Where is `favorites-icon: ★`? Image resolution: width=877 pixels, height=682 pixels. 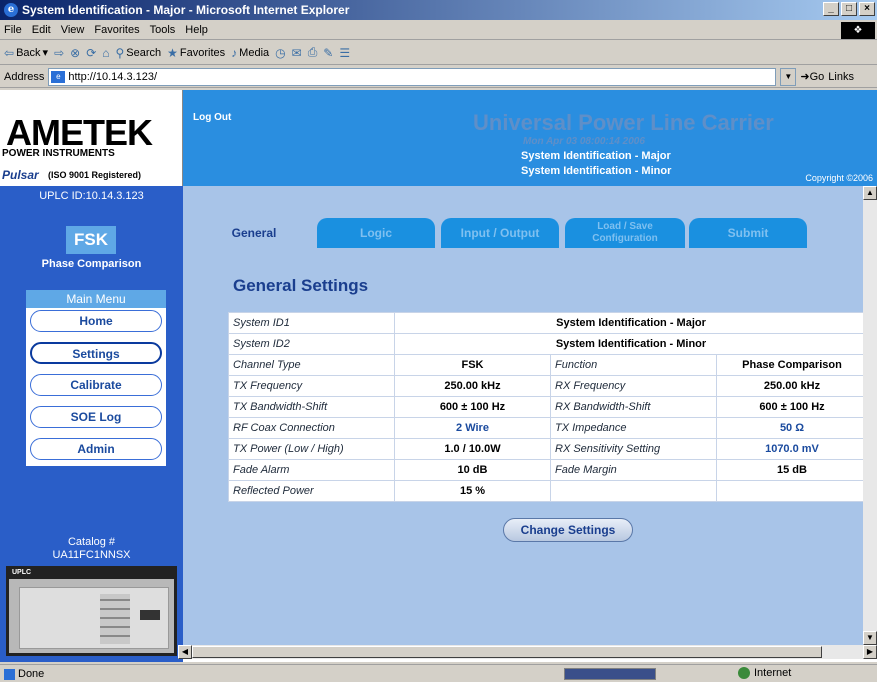 favorites-icon: ★ is located at coordinates (172, 52).